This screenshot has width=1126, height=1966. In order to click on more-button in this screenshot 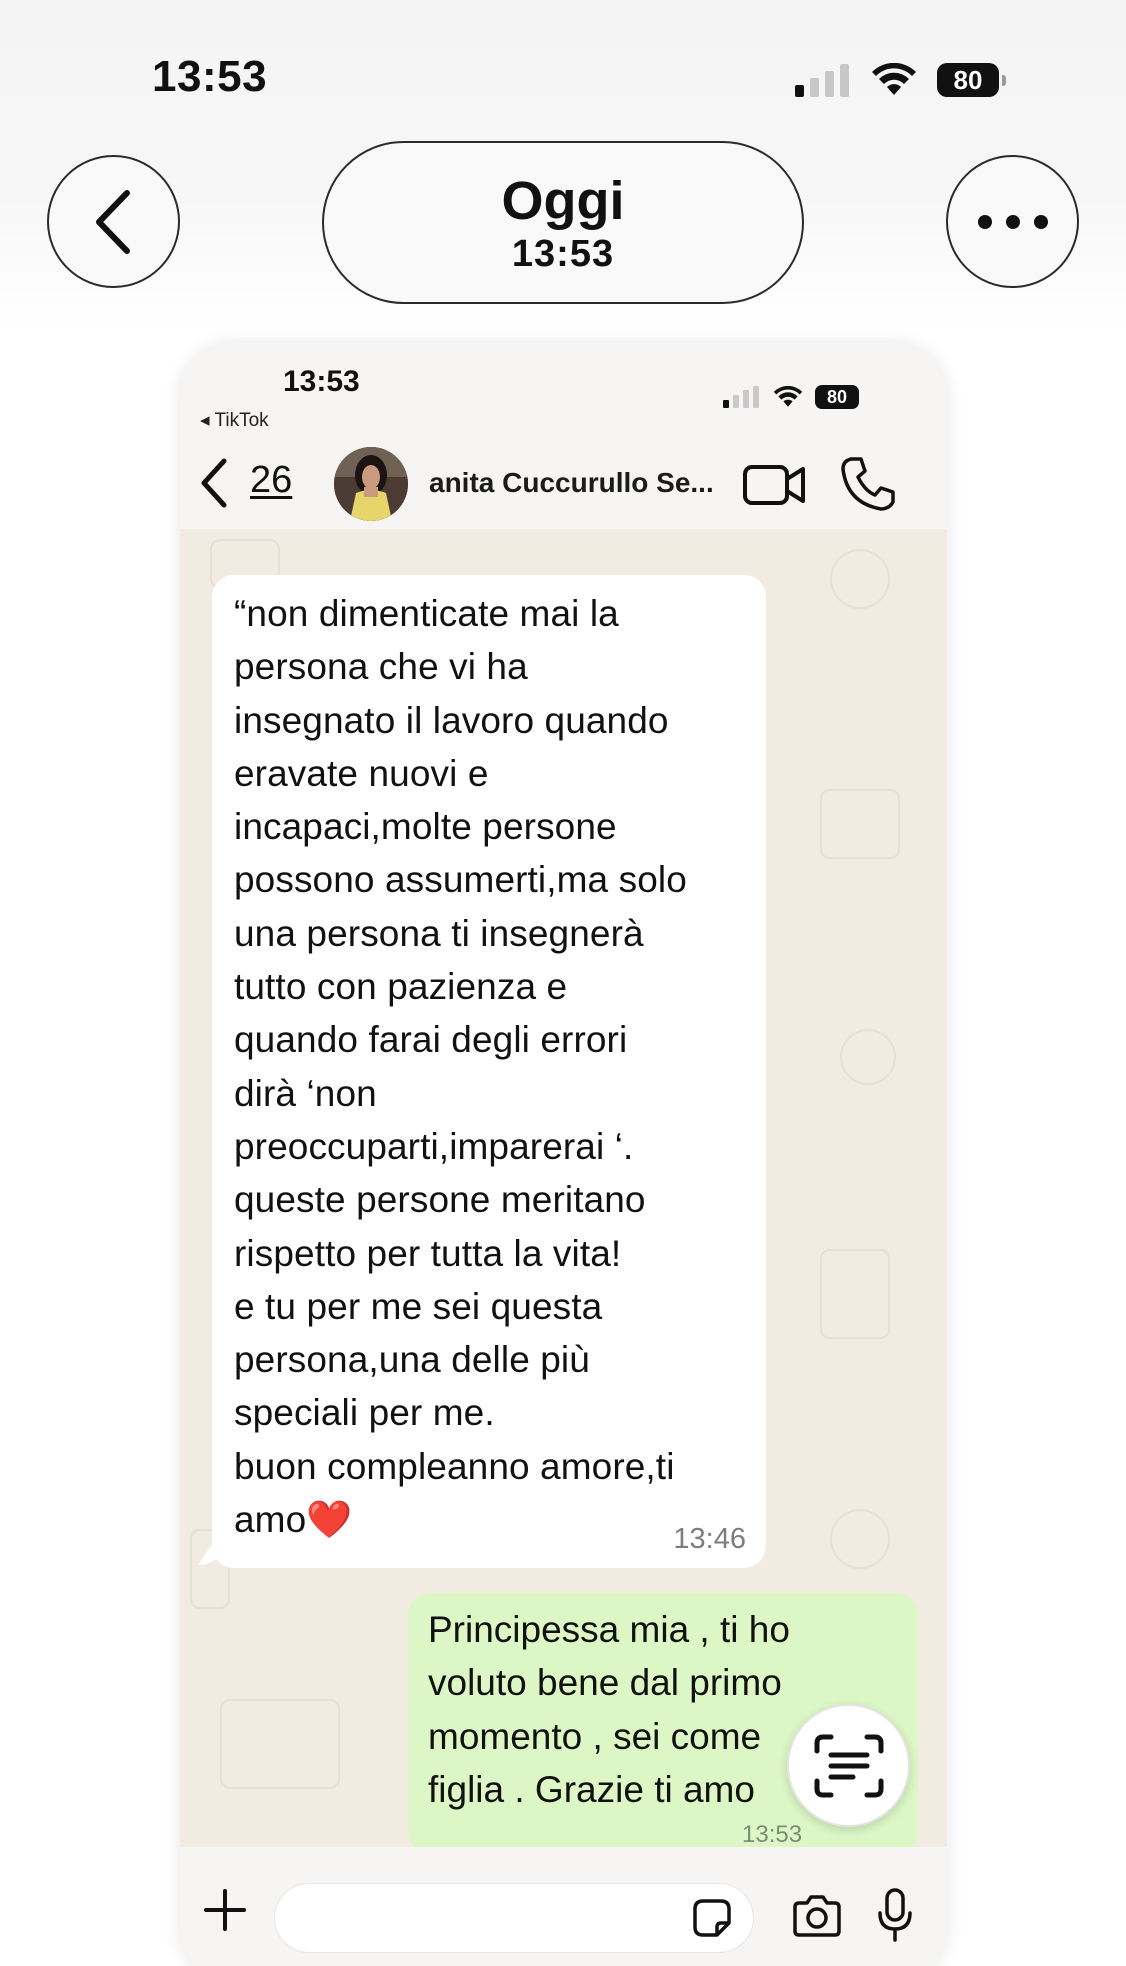, I will do `click(1012, 221)`.